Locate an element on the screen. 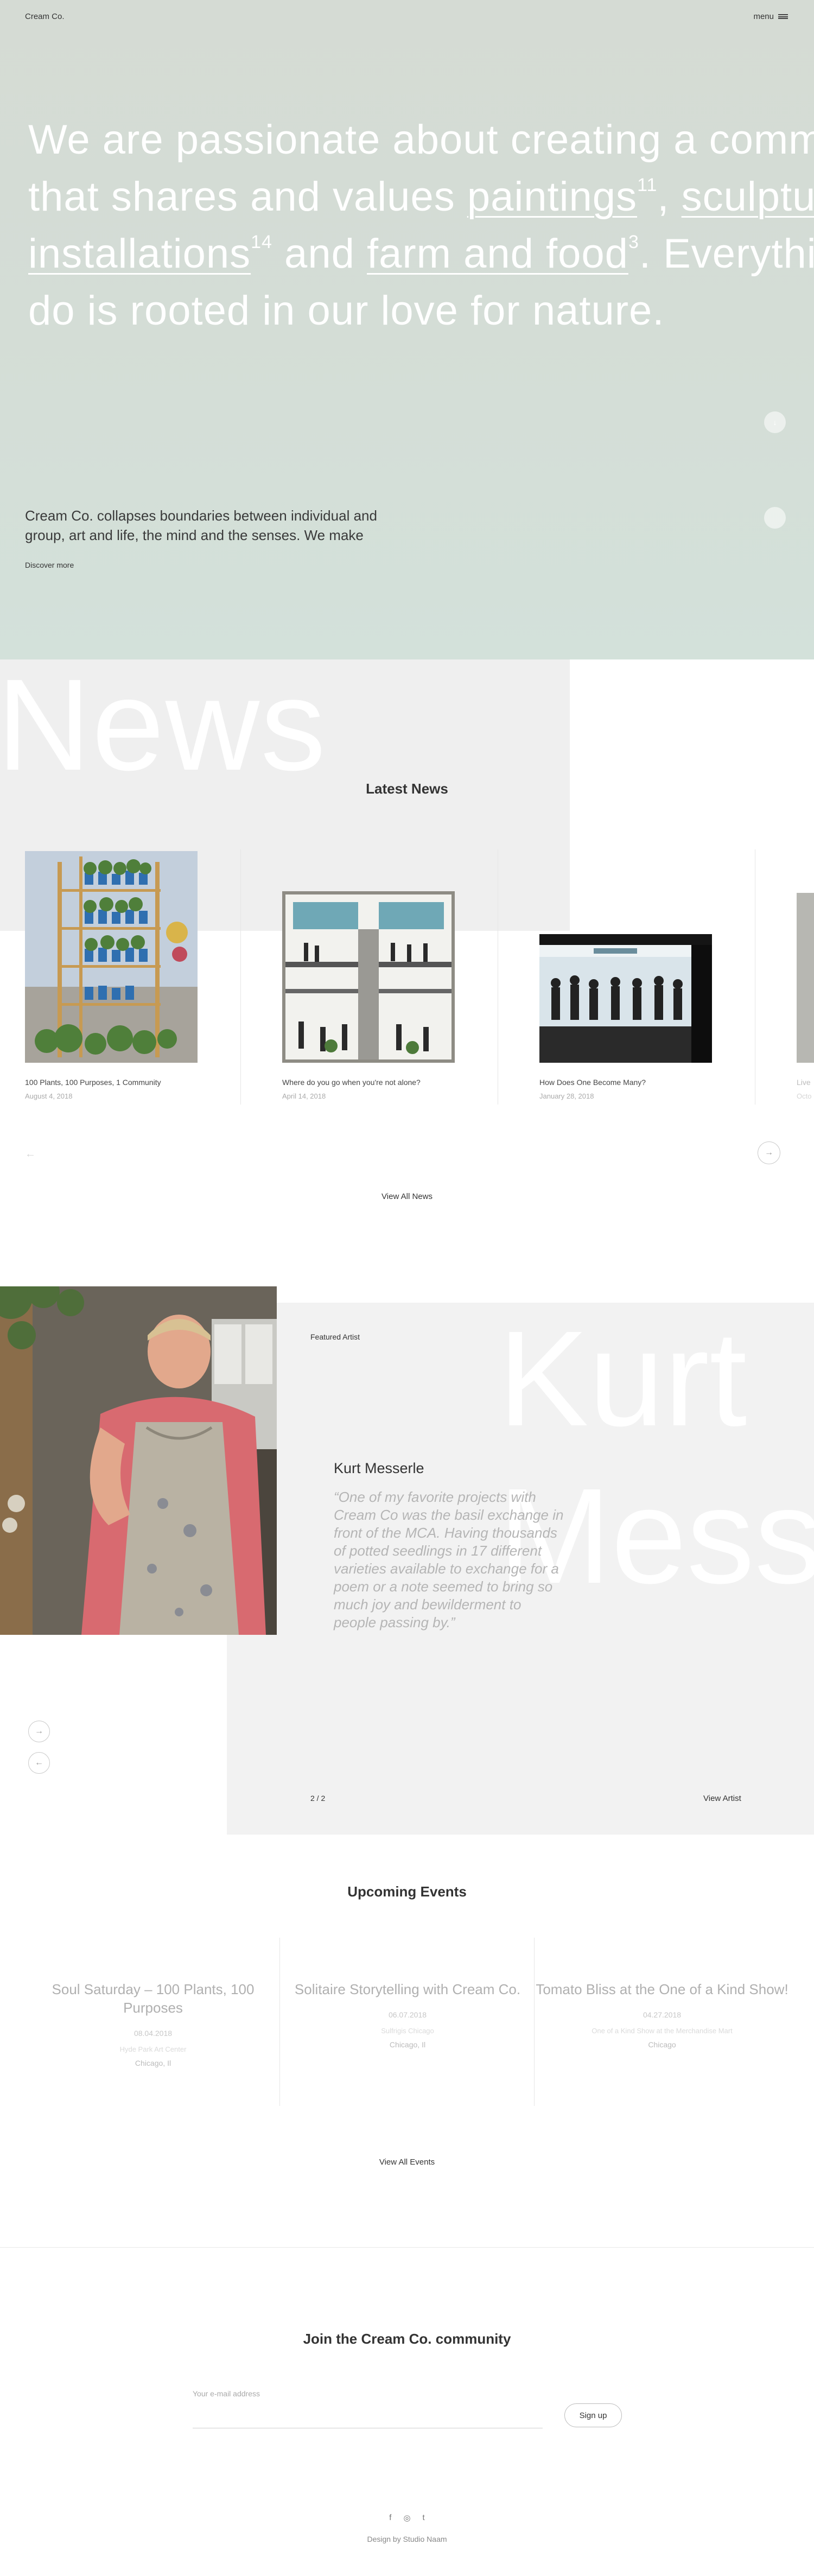  event-date: 04.27.2018 is located at coordinates (662, 2015).